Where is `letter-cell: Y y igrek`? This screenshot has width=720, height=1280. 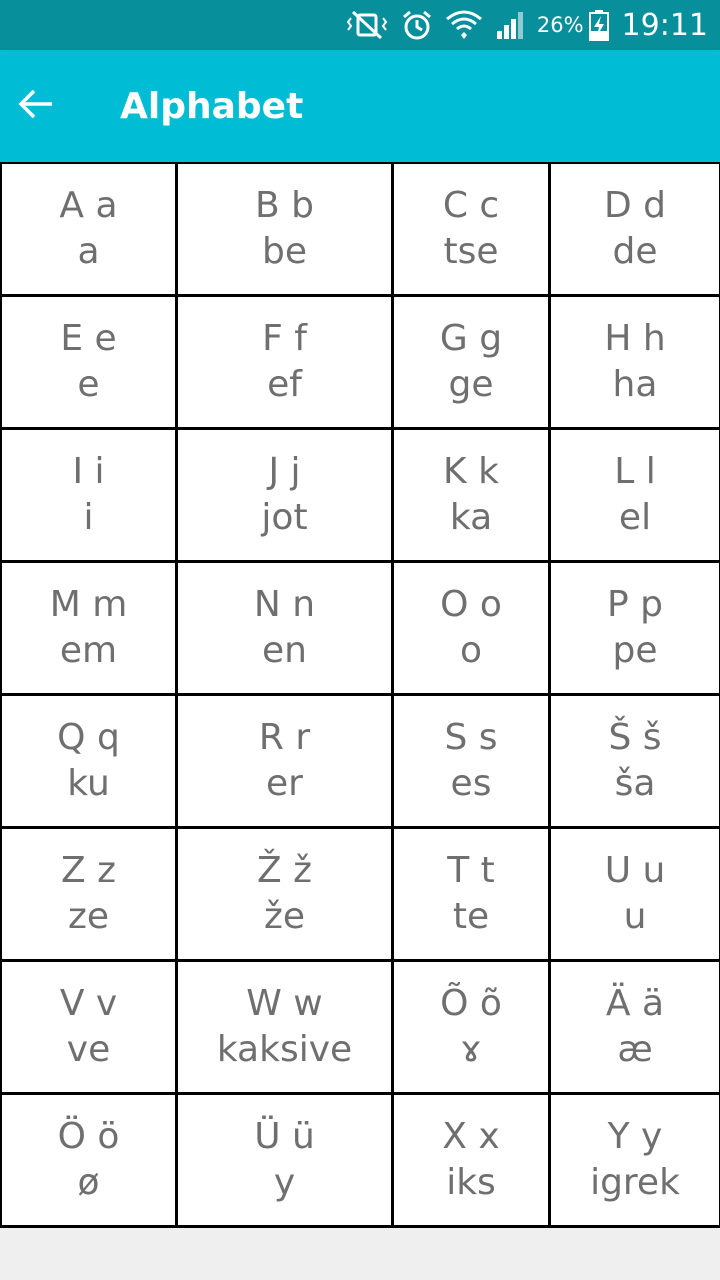 letter-cell: Y y igrek is located at coordinates (635, 1161).